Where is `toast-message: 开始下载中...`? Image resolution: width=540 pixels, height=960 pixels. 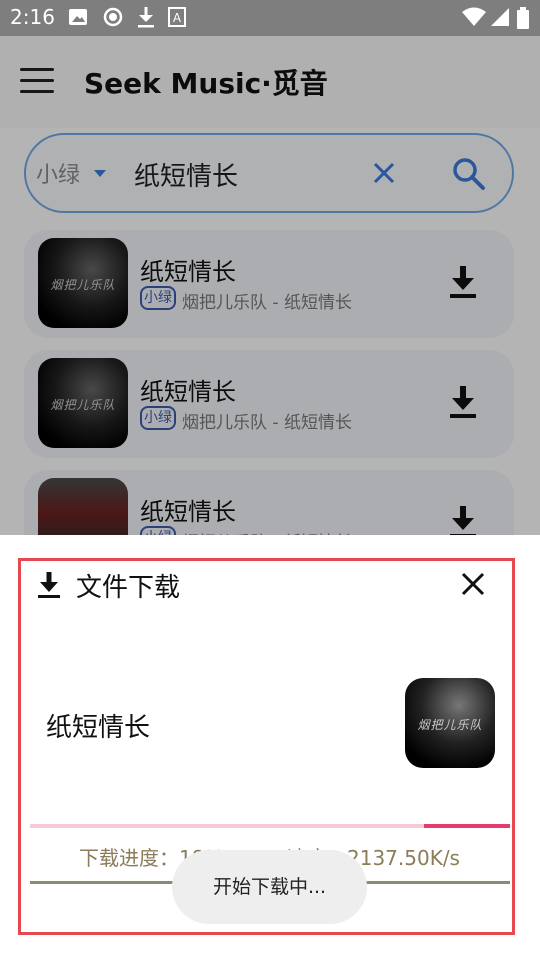
toast-message: 开始下载中... is located at coordinates (269, 887).